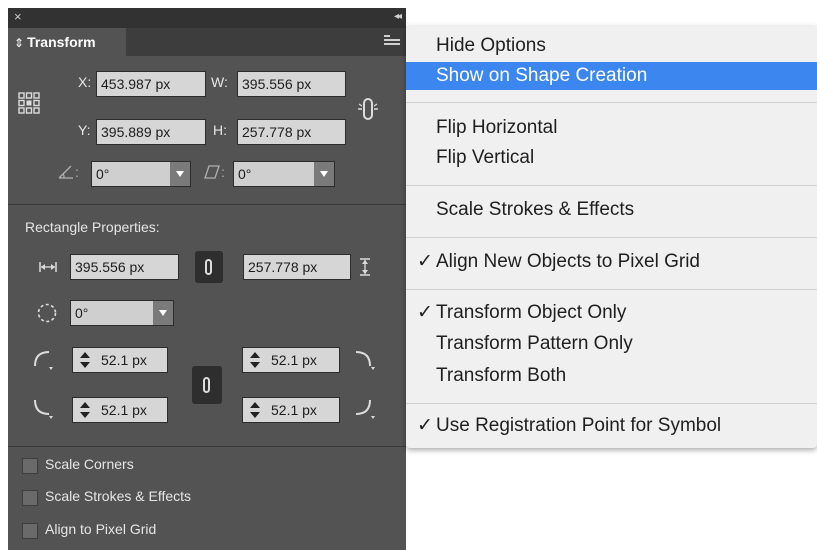 Image resolution: width=817 pixels, height=550 pixels. I want to click on corner-tr-value: 52.1 px, so click(294, 360).